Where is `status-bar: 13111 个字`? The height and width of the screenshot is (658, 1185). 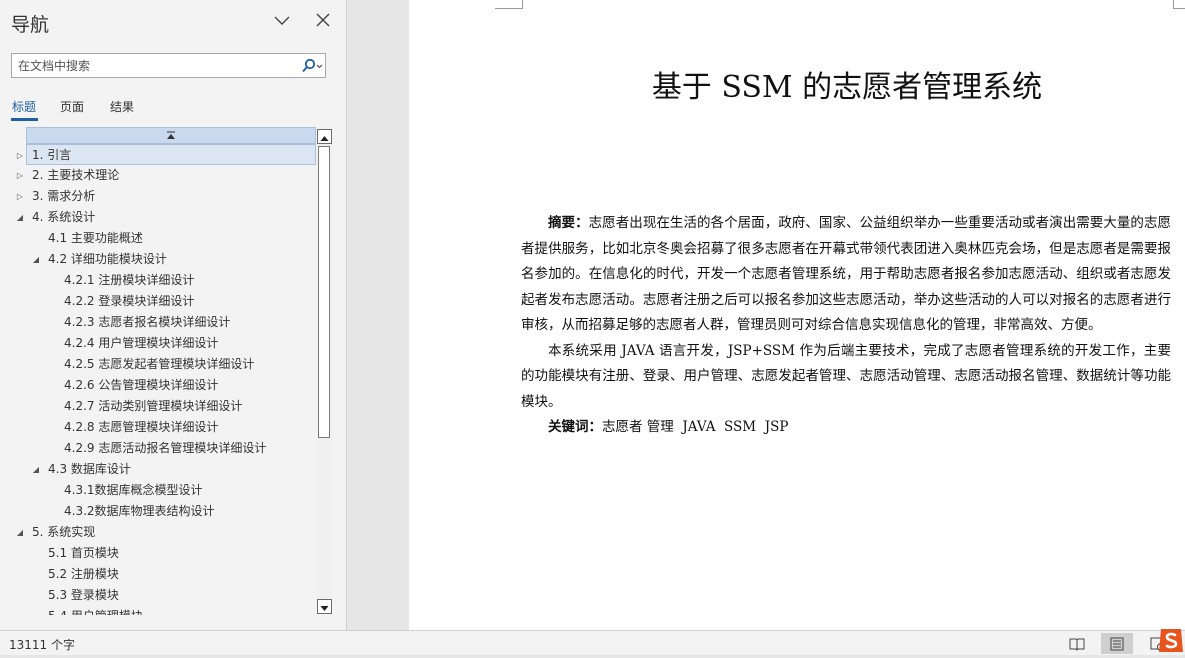
status-bar: 13111 个字 is located at coordinates (592, 642).